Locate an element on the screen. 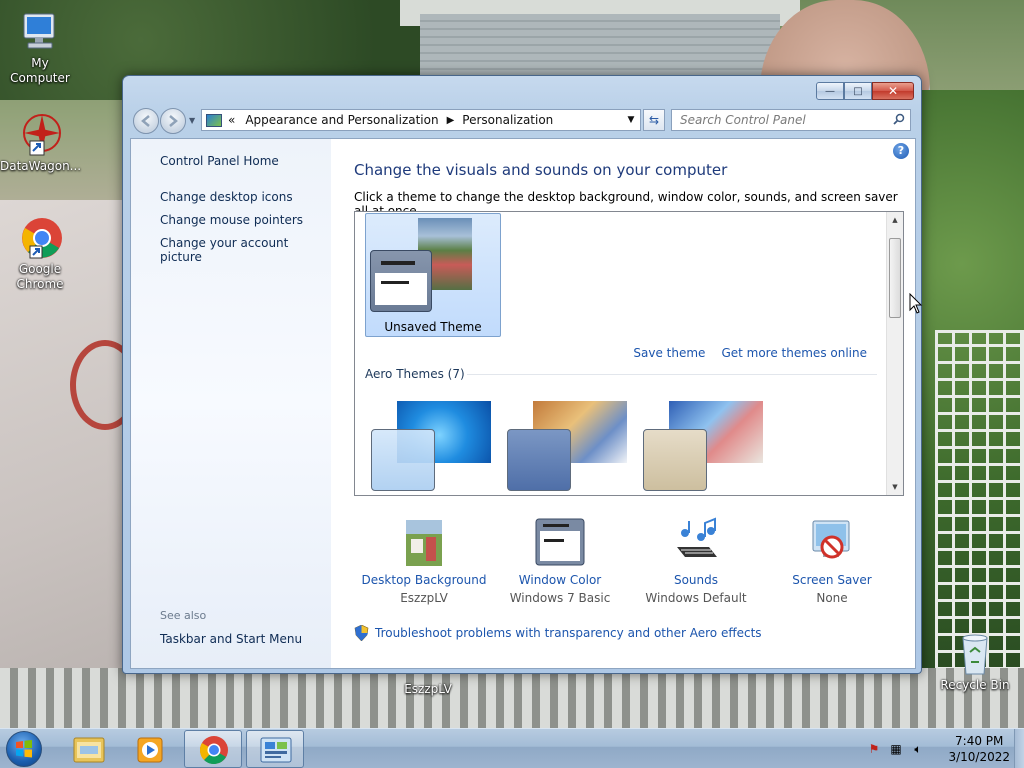 The height and width of the screenshot is (768, 1024). window-color-setting: Window Color Windows 7 Basic is located at coordinates (560, 562).